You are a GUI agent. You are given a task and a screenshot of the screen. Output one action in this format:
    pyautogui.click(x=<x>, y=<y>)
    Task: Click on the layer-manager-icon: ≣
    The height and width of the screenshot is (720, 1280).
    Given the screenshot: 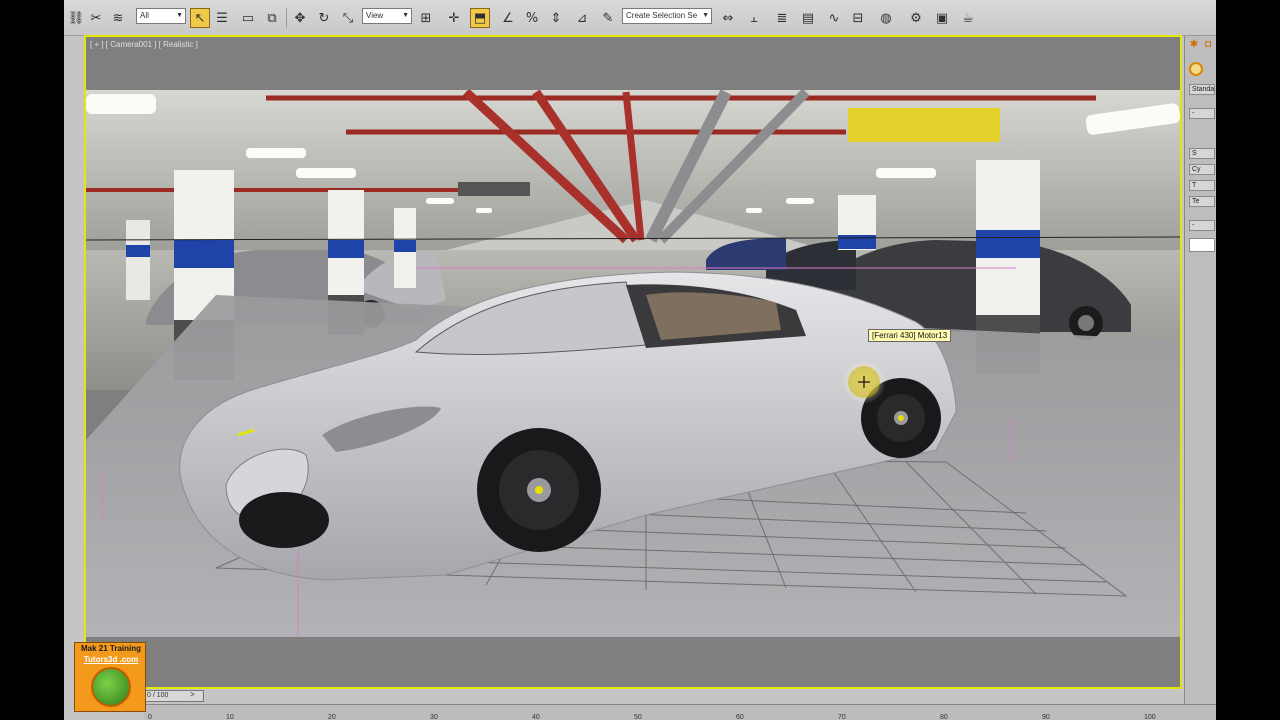 What is the action you would take?
    pyautogui.click(x=782, y=18)
    